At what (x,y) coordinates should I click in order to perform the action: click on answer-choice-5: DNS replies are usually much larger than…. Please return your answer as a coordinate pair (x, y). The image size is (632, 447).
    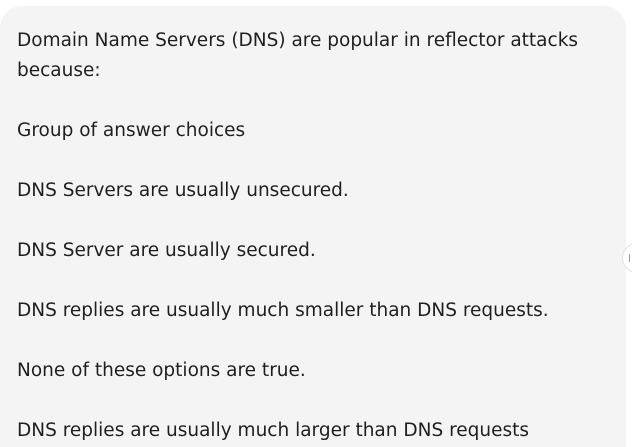
    Looking at the image, I should click on (273, 430).